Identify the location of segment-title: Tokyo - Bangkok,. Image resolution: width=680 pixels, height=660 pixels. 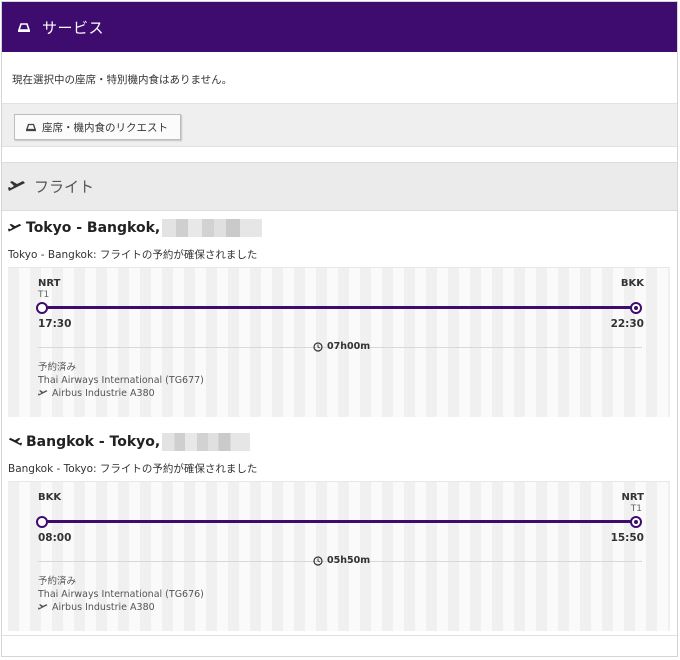
(135, 228).